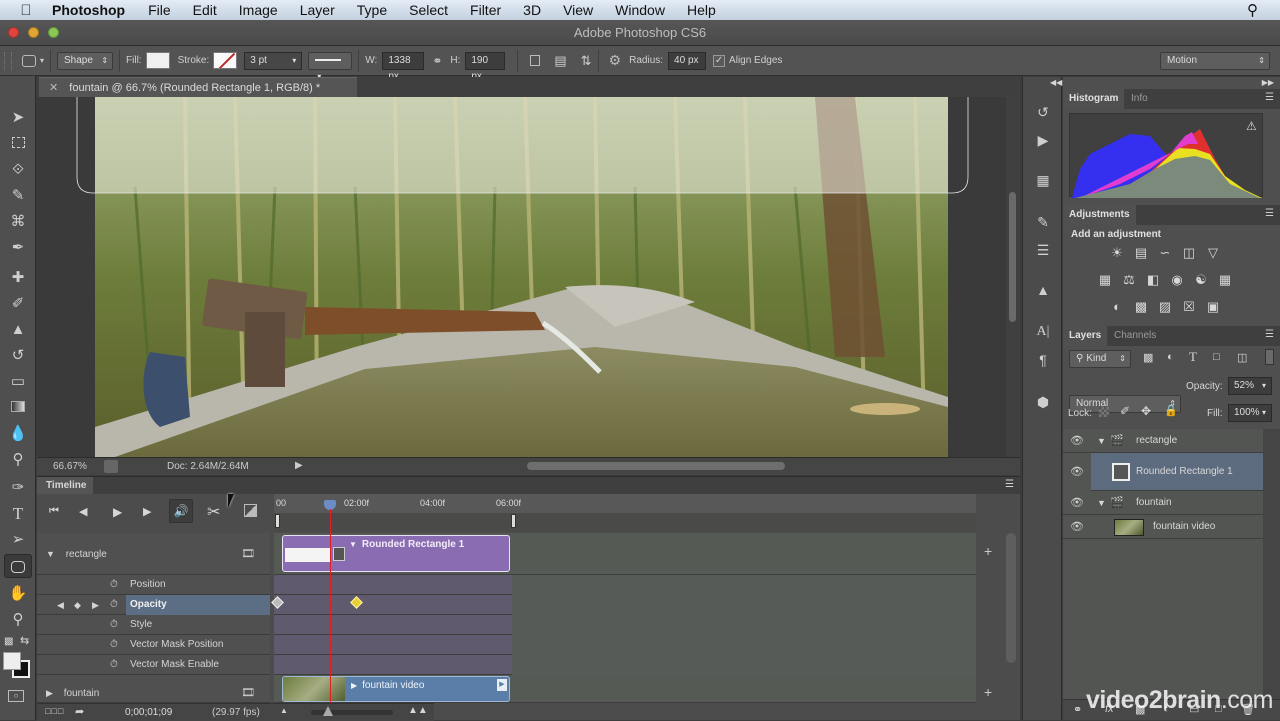 Image resolution: width=1280 pixels, height=721 pixels. Describe the element at coordinates (8, 60) in the screenshot. I see `options-bar-grip` at that location.